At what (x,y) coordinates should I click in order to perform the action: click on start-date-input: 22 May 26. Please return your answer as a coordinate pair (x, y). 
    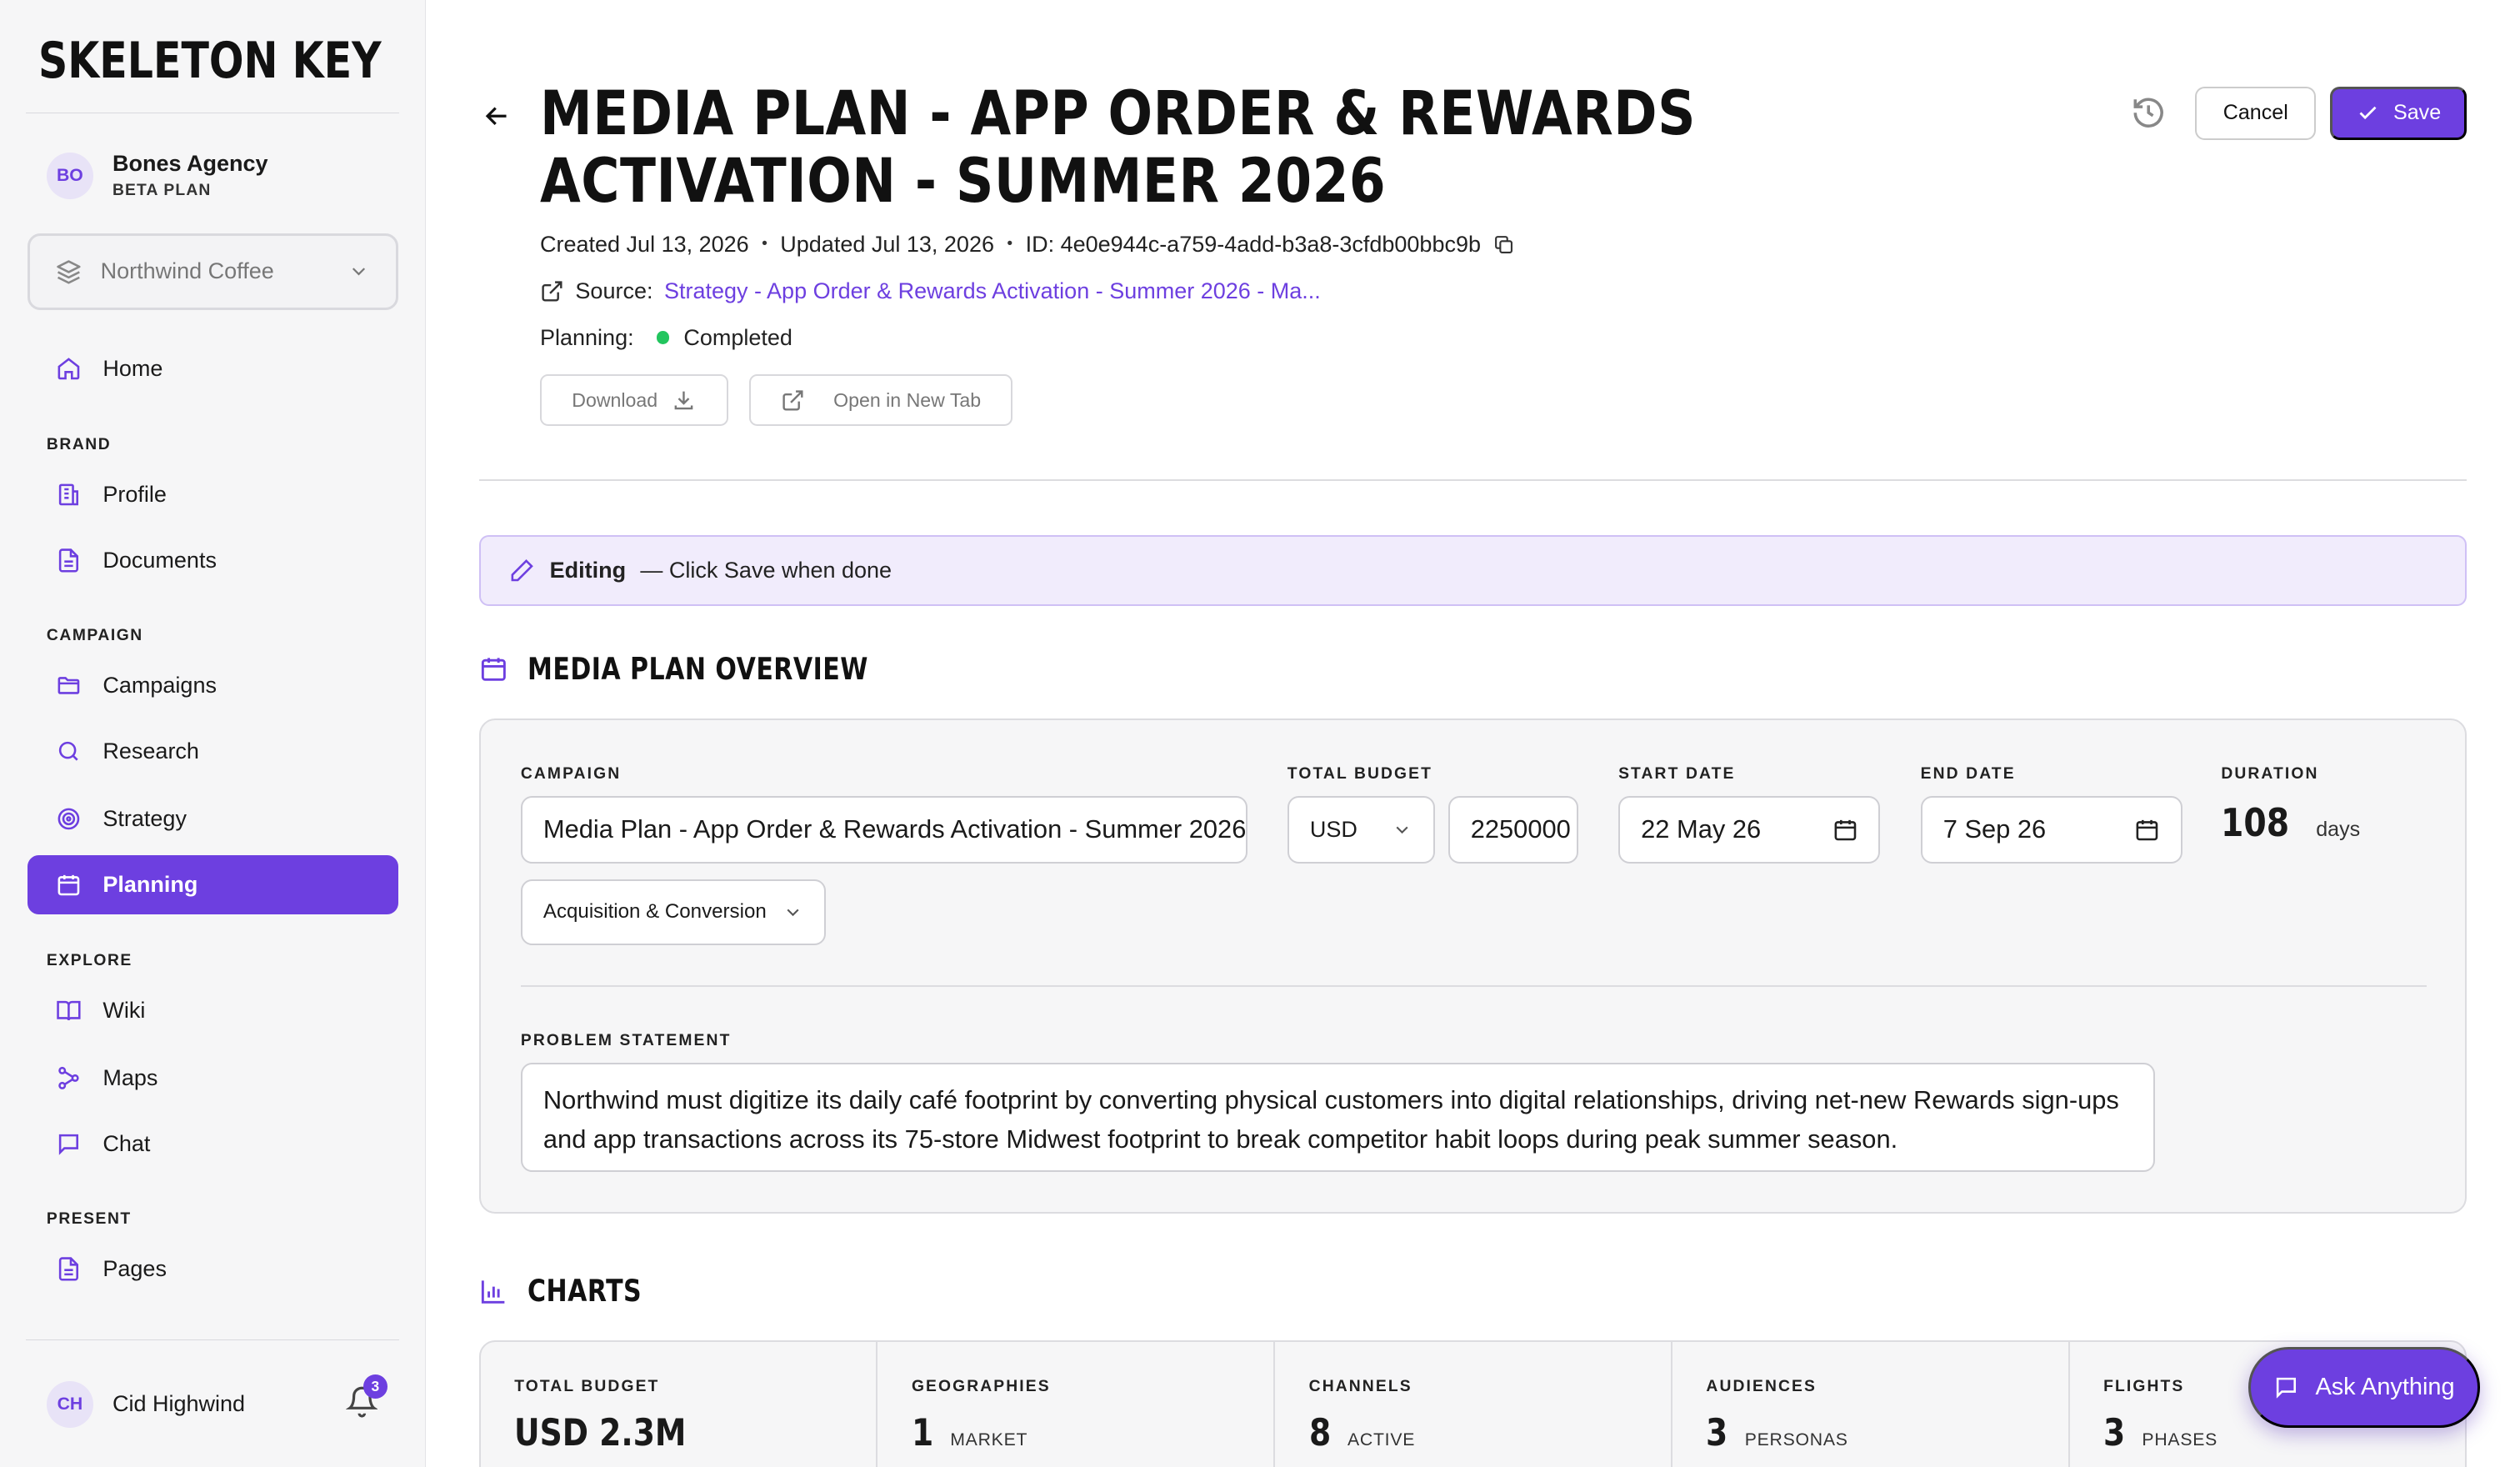
    Looking at the image, I should click on (1750, 829).